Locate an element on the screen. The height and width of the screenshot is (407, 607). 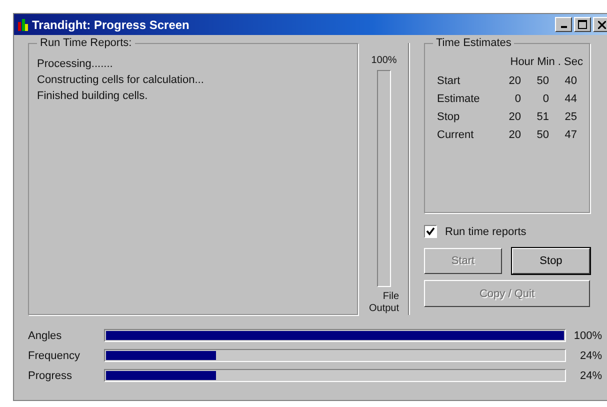
time-value: 44 is located at coordinates (570, 99).